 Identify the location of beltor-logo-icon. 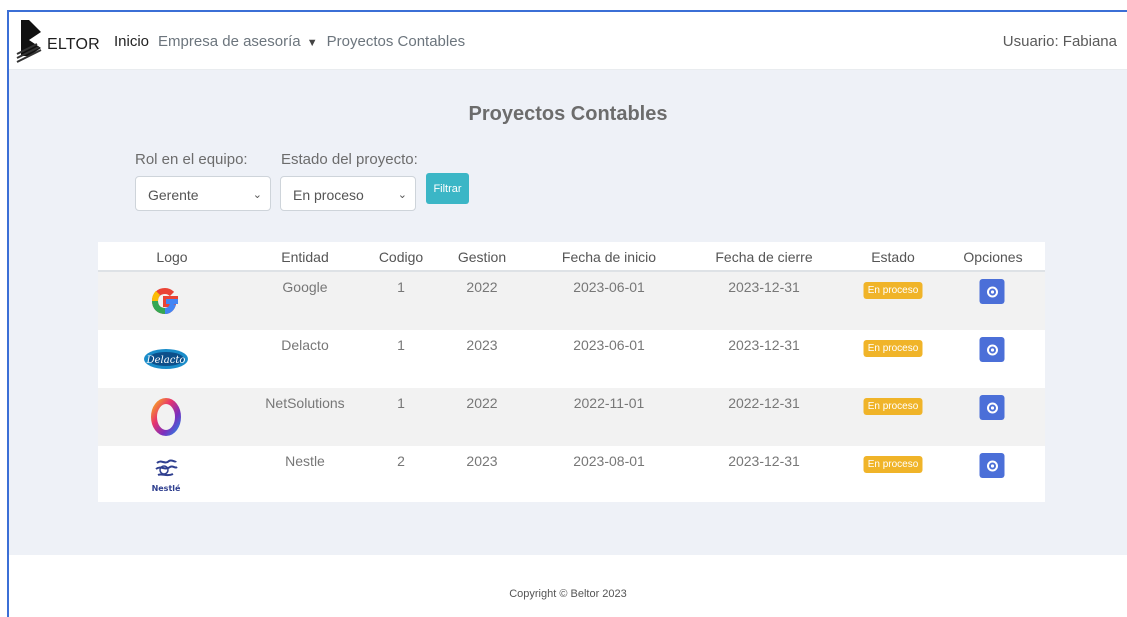
(29, 41).